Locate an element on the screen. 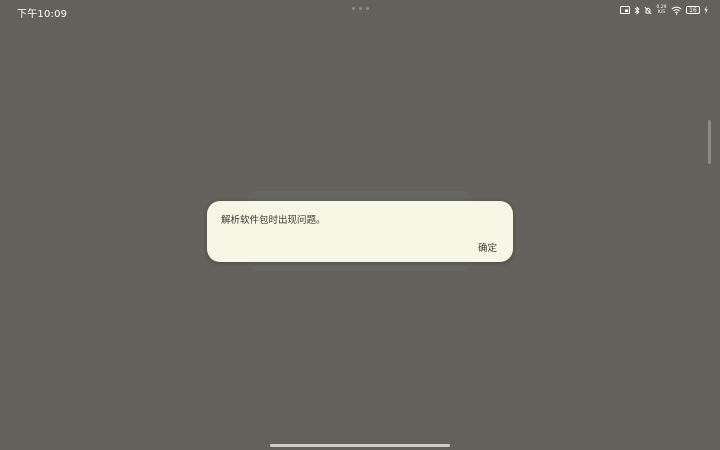  multi-window-dots-icon is located at coordinates (360, 8).